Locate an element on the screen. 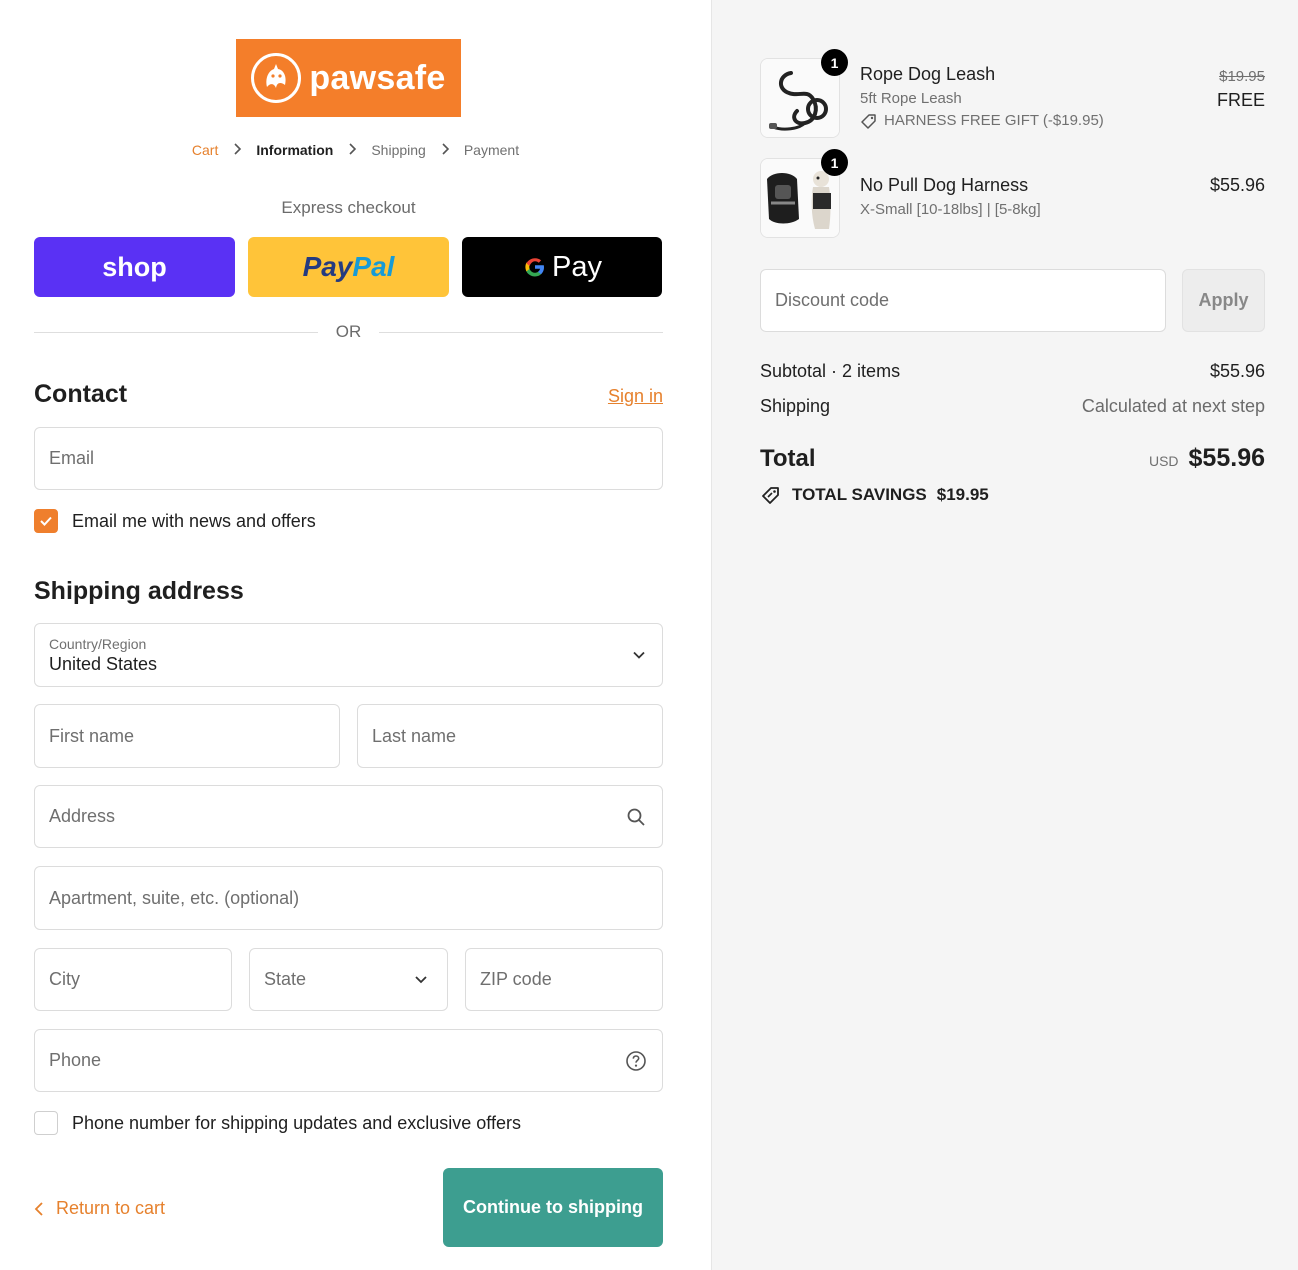  newsletter-checkbox is located at coordinates (46, 521).